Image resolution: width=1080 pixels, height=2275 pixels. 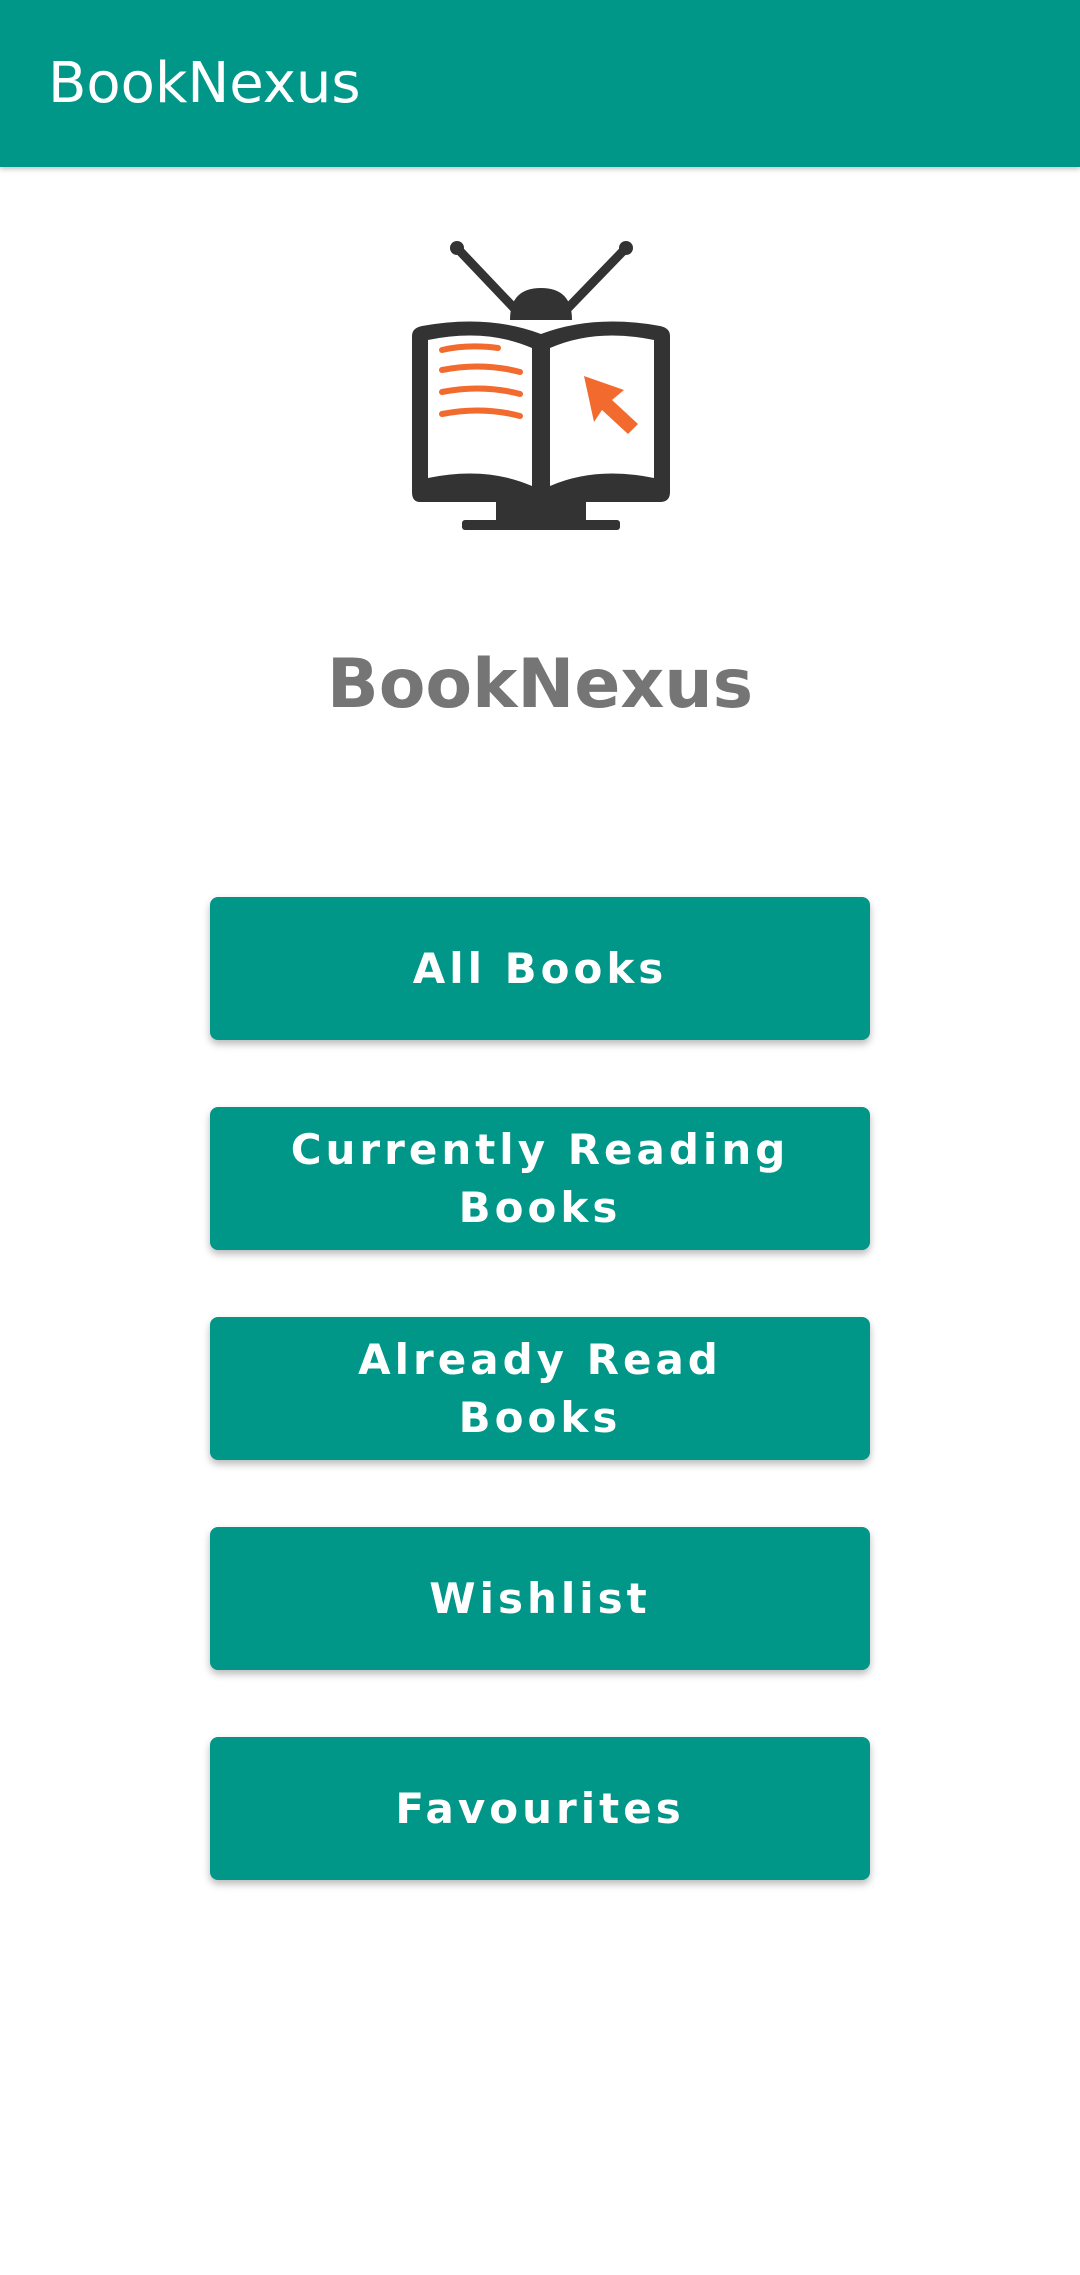 I want to click on favourites-button: Favourites, so click(x=540, y=1808).